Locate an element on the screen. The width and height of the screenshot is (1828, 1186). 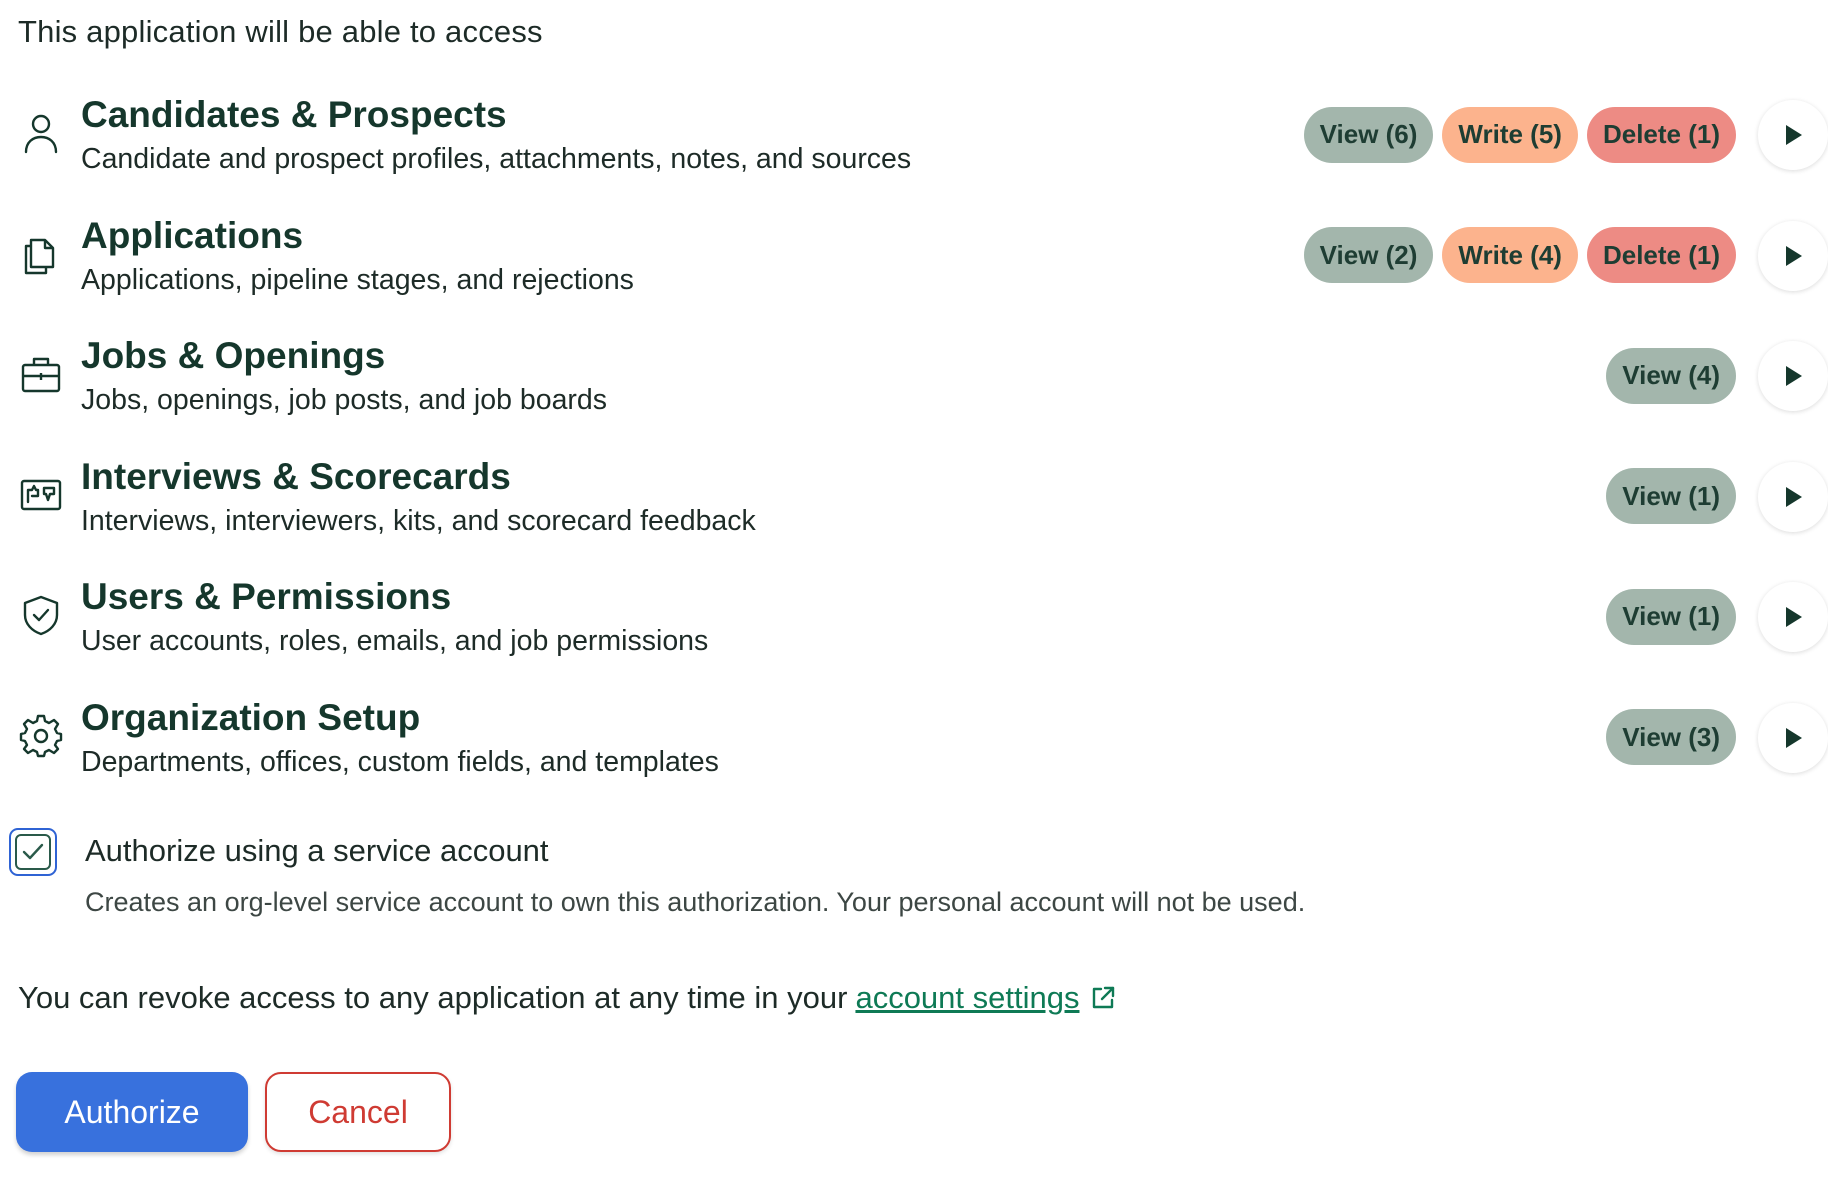
permission-badges: View (6) Write (5) Delete (1) is located at coordinates (1519, 134).